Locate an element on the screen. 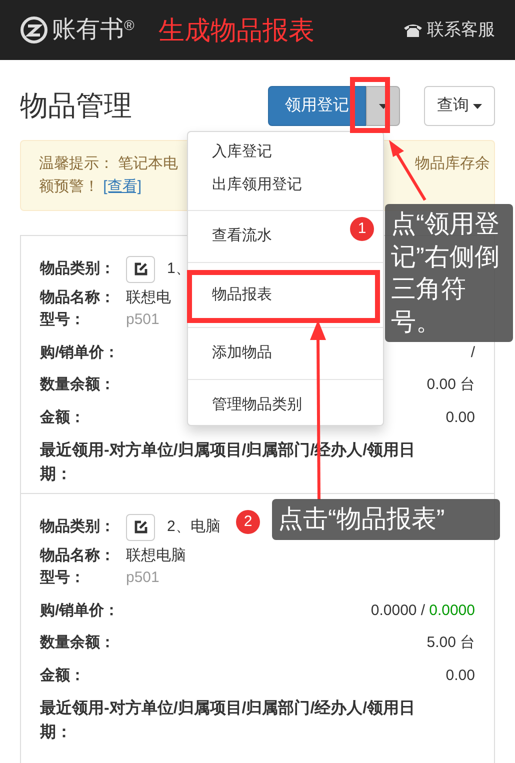 This screenshot has height=763, width=515. notice-text: 额预警！ is located at coordinates (69, 187).